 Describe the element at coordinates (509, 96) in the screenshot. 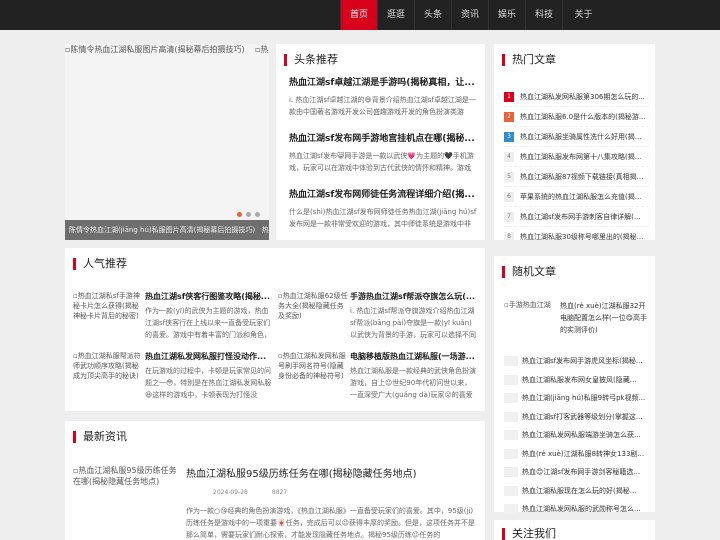

I see `rank-badge: 1` at that location.